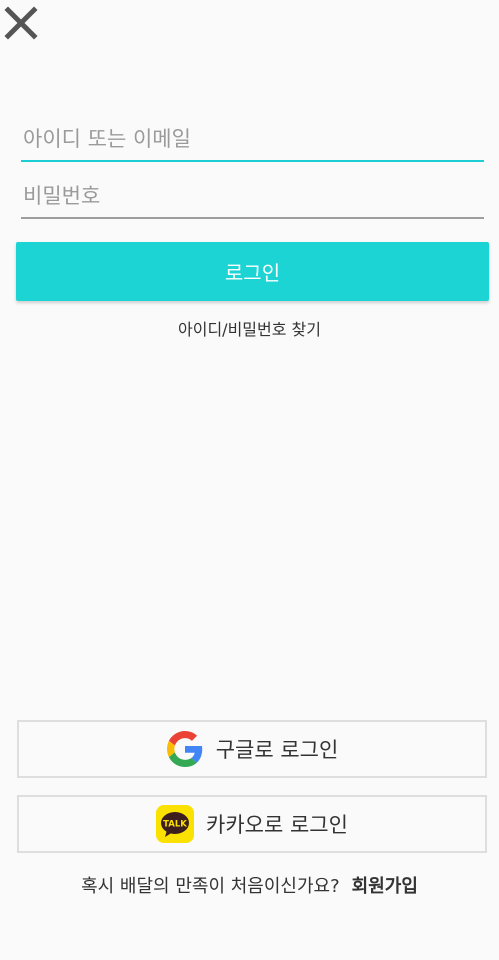 The width and height of the screenshot is (499, 960). I want to click on login-button-label: 로그인, so click(252, 273).